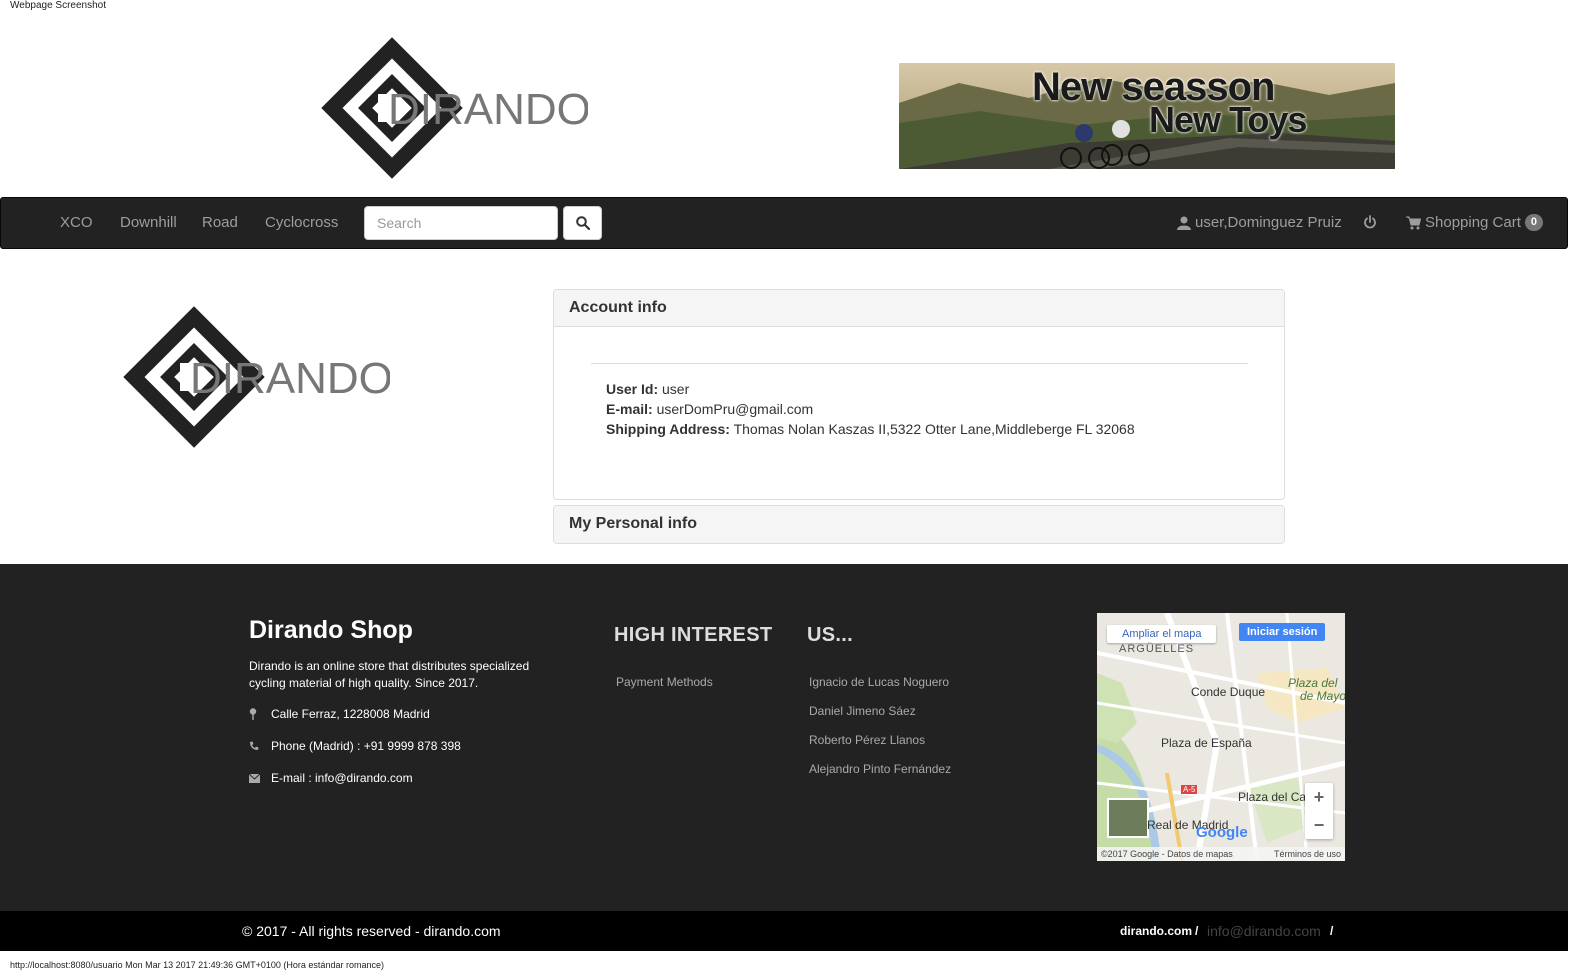 This screenshot has height=979, width=1583. I want to click on search-button, so click(582, 223).